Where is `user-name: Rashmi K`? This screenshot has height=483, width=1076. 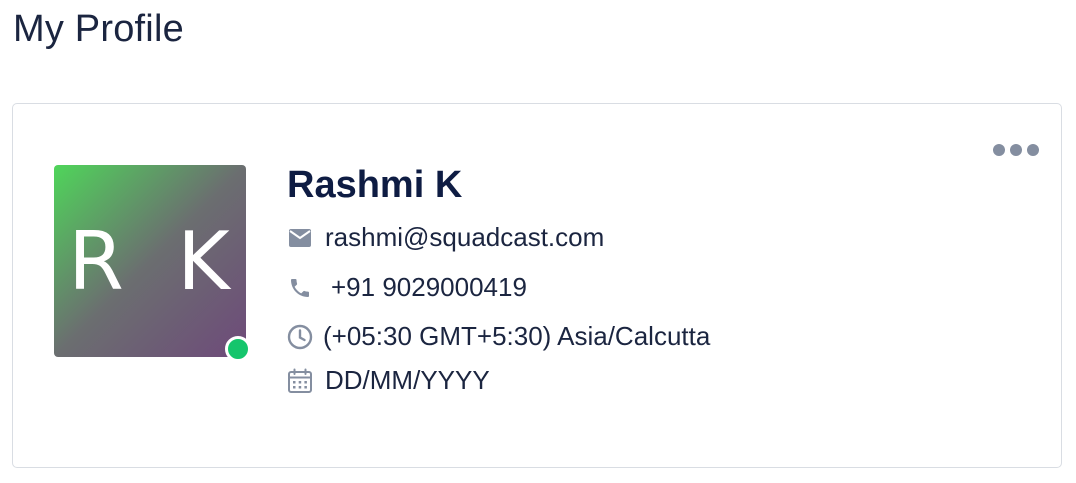
user-name: Rashmi K is located at coordinates (375, 185).